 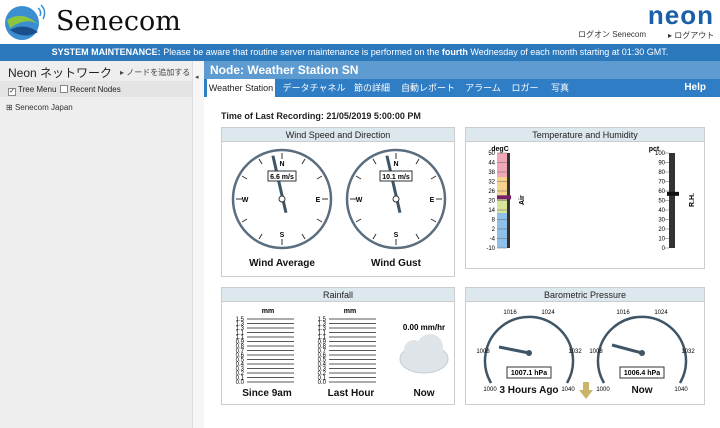 I want to click on pressure-3h-label: 3 Hours Ago, so click(x=529, y=390).